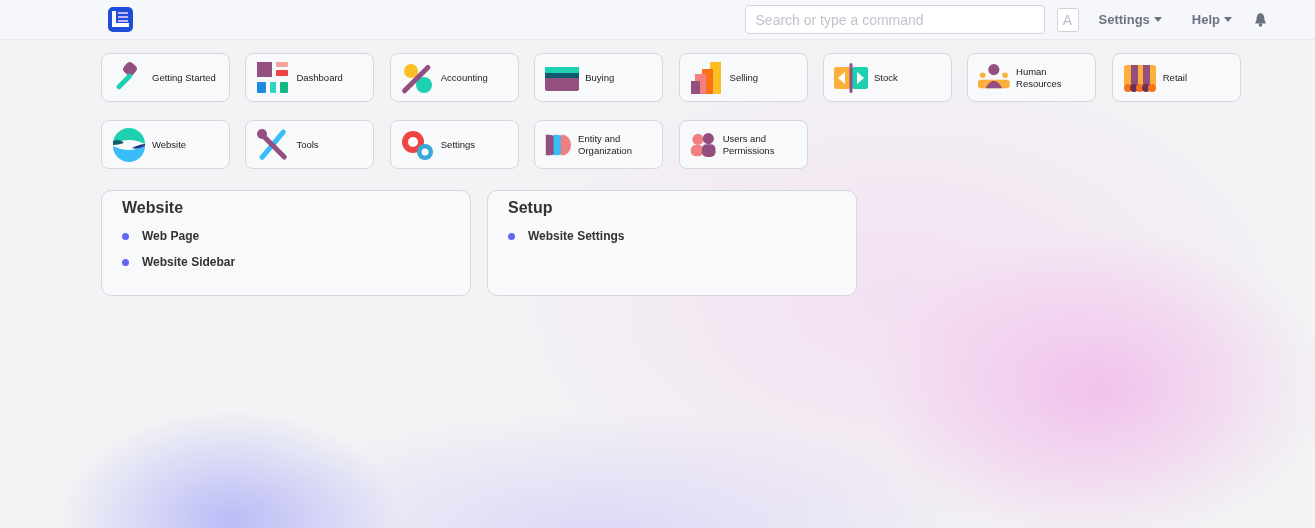 The height and width of the screenshot is (528, 1315). What do you see at coordinates (1032, 77) in the screenshot?
I see `module-tile: Human Resources` at bounding box center [1032, 77].